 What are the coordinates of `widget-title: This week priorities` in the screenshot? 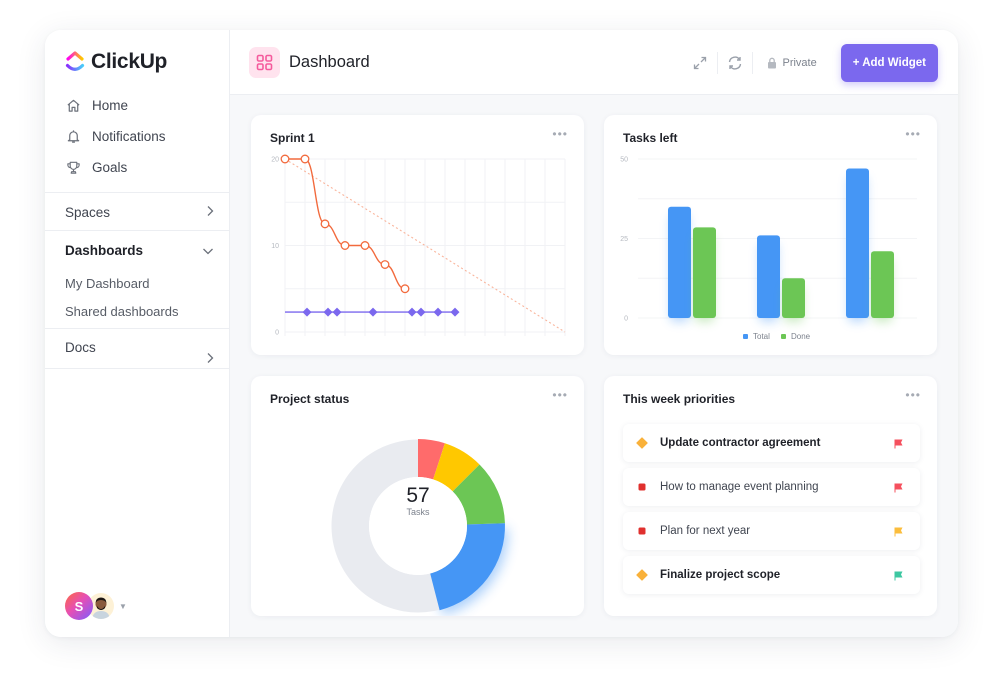 It's located at (679, 399).